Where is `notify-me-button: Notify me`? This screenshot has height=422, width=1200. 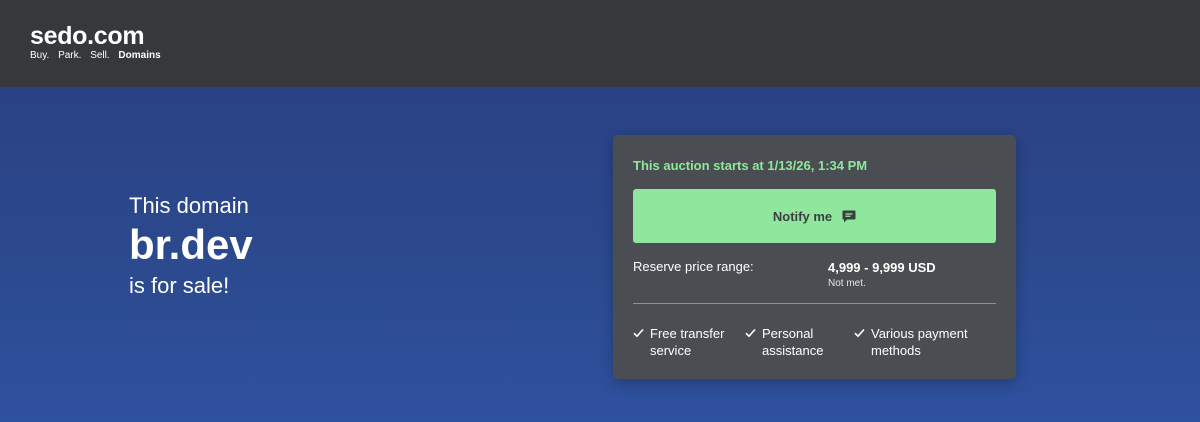 notify-me-button: Notify me is located at coordinates (814, 216).